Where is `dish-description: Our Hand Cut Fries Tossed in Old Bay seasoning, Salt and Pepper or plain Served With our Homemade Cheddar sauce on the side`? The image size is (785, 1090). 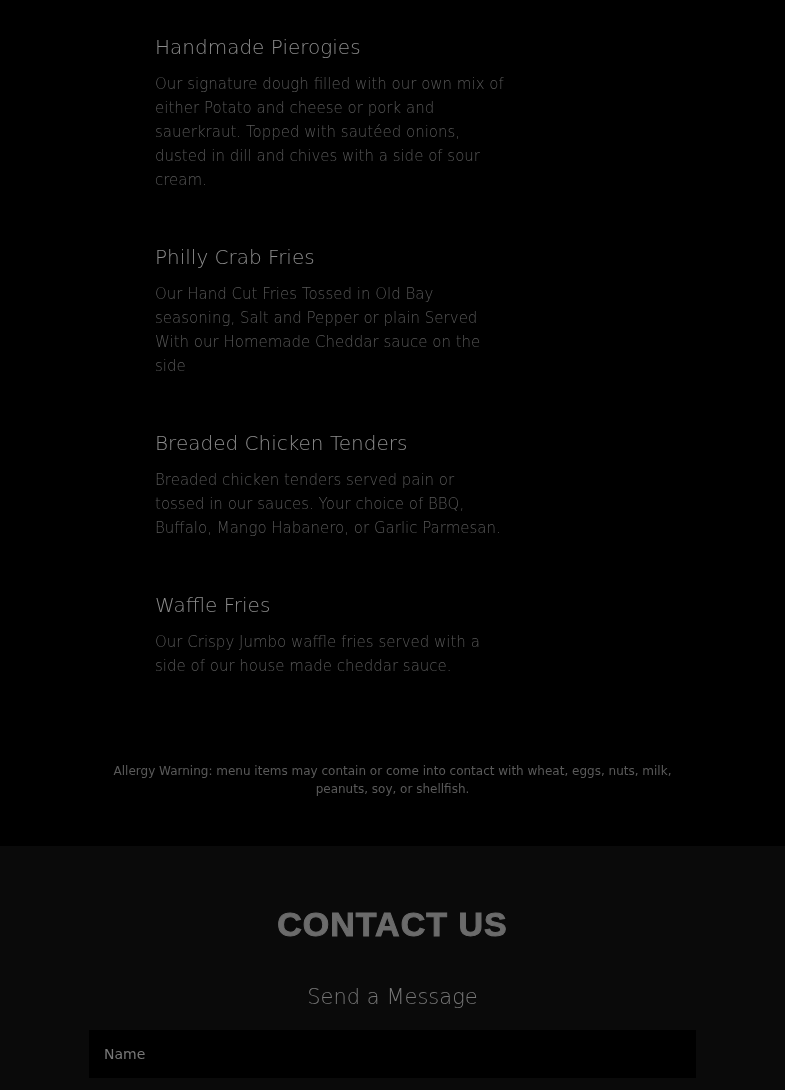 dish-description: Our Hand Cut Fries Tossed in Old Bay seasoning, Salt and Pepper or plain Served With our Homemade Cheddar sauce on the side is located at coordinates (318, 330).